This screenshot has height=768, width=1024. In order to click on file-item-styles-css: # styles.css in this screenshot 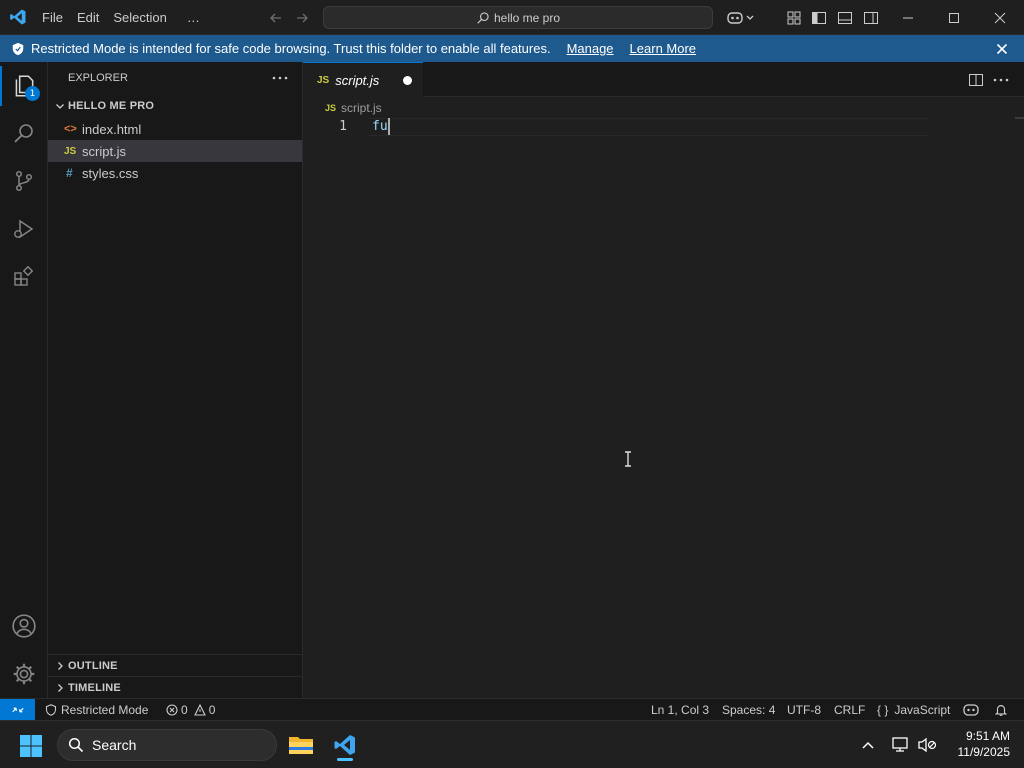, I will do `click(175, 173)`.